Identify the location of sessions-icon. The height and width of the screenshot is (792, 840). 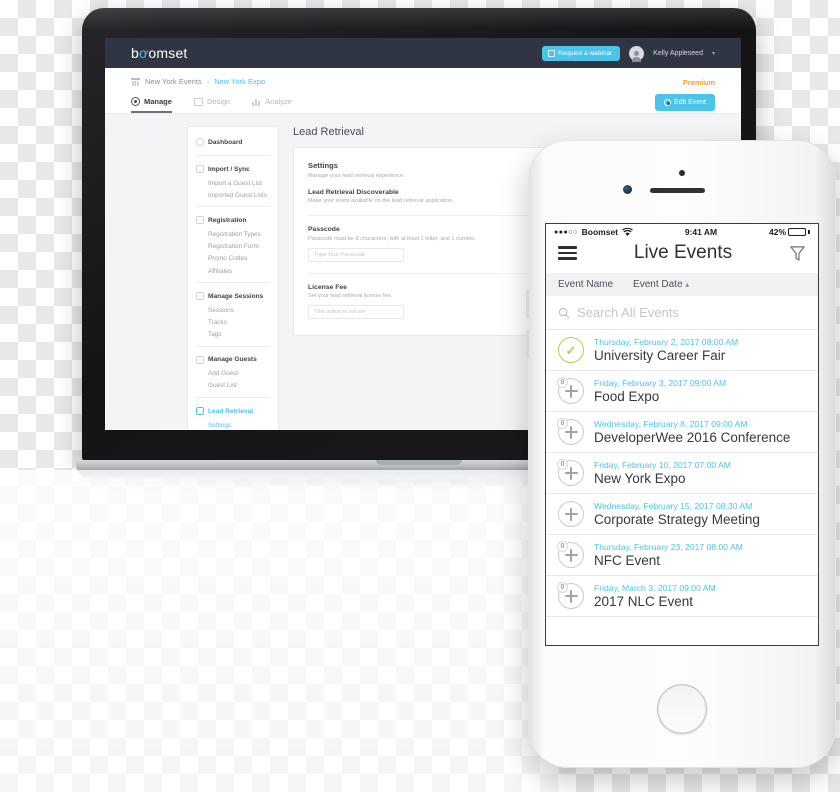
(200, 296).